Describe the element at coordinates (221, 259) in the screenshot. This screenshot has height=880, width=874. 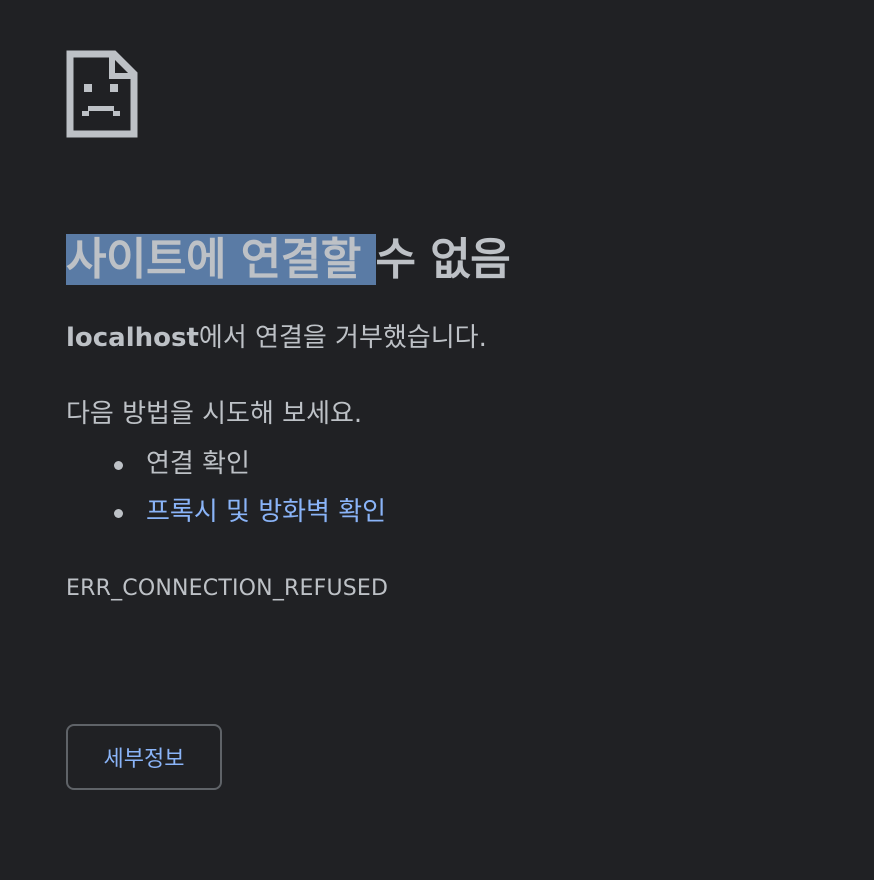
I see `title-selected-text: 사이트에 연결할` at that location.